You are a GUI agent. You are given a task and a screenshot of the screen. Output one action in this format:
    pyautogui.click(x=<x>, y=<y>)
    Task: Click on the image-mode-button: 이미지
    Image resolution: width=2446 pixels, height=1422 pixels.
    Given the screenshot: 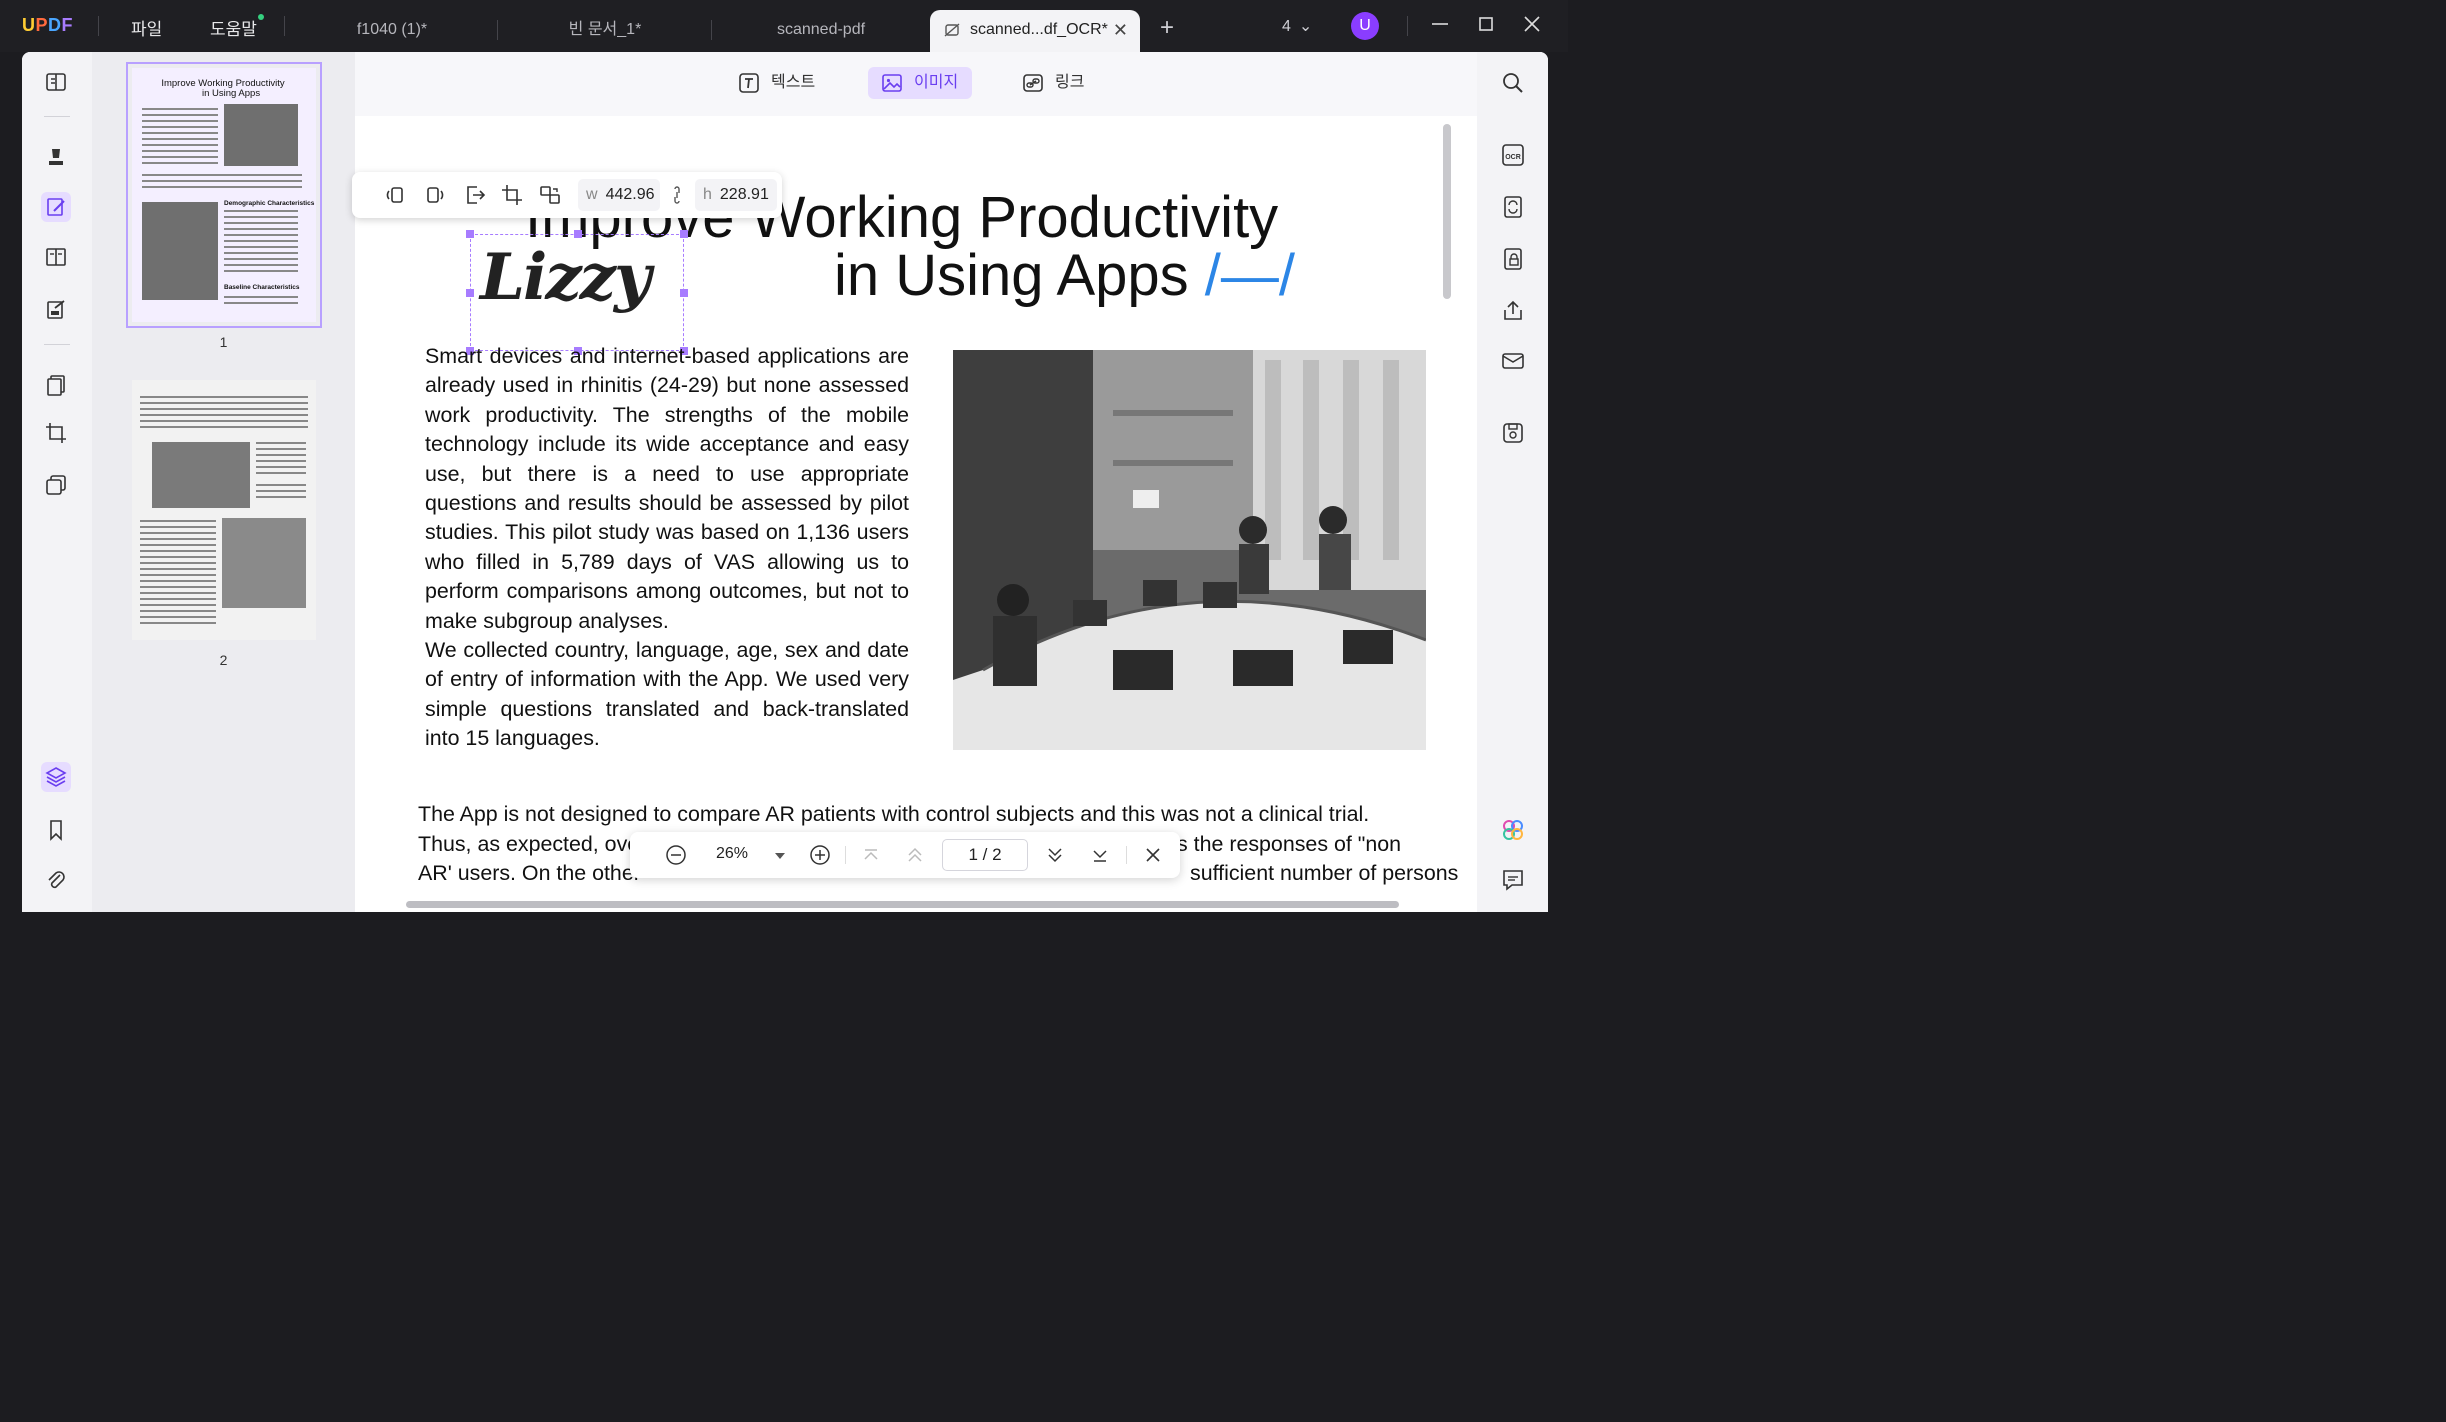 What is the action you would take?
    pyautogui.click(x=920, y=83)
    